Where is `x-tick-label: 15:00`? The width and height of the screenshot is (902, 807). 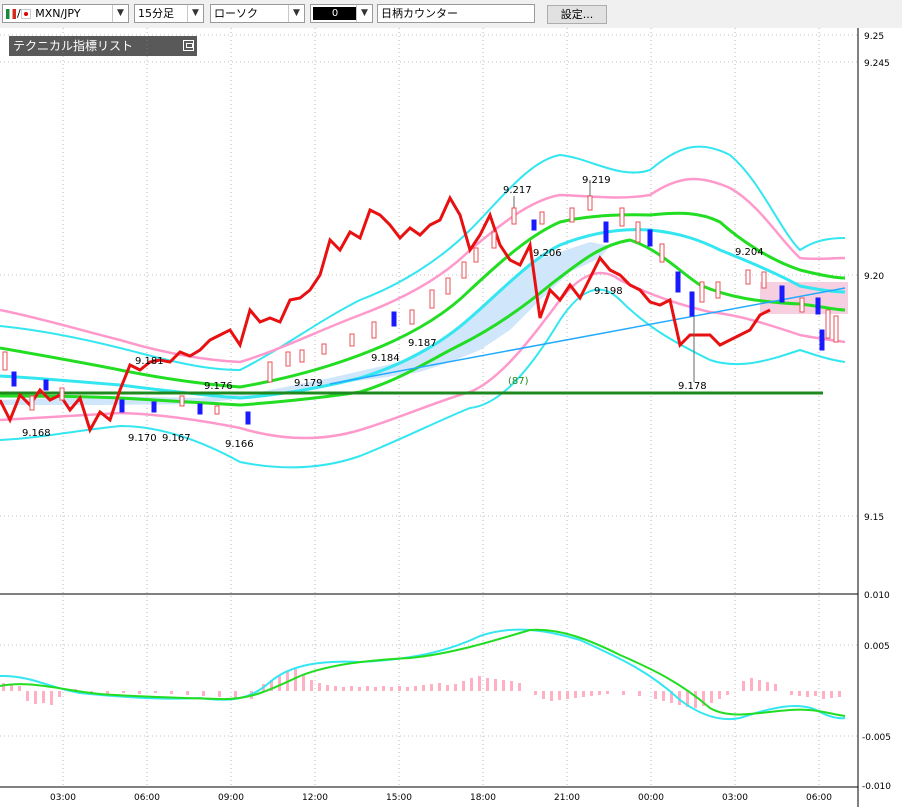
x-tick-label: 15:00 is located at coordinates (399, 798).